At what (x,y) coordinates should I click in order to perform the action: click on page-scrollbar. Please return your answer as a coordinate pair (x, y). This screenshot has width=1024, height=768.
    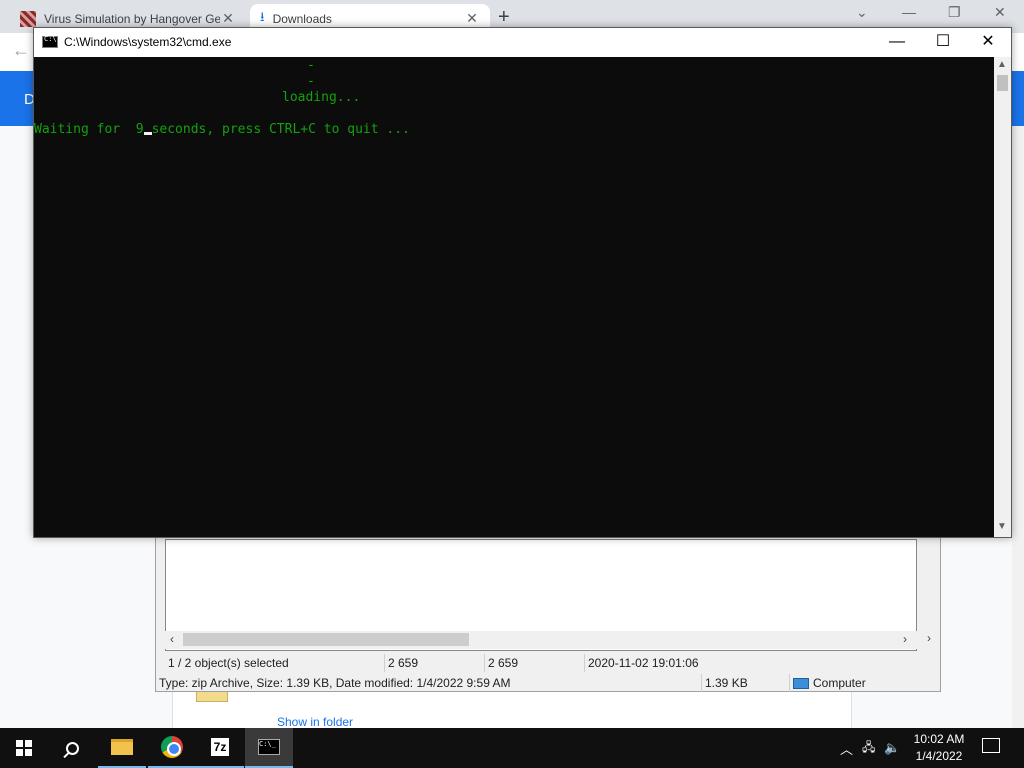
    Looking at the image, I should click on (1018, 427).